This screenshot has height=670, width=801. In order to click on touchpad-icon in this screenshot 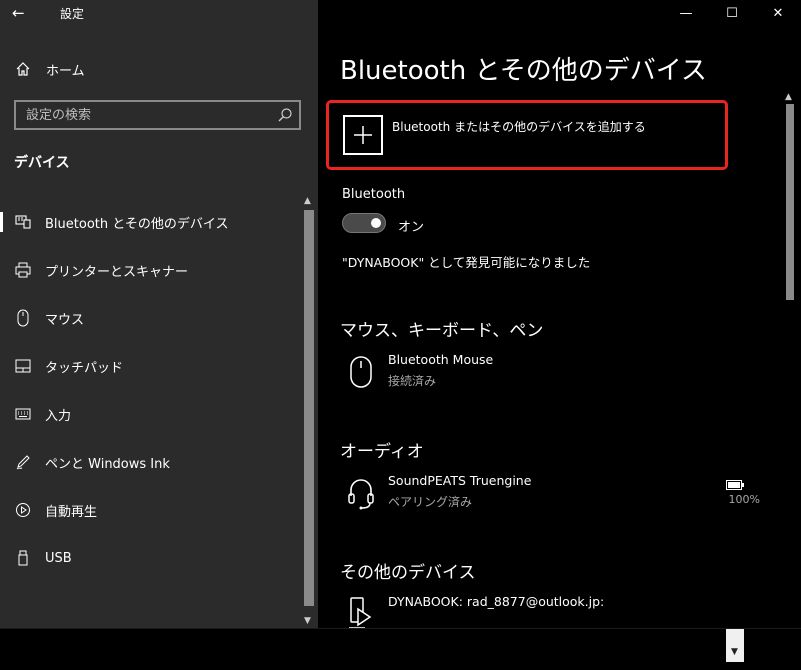, I will do `click(23, 366)`.